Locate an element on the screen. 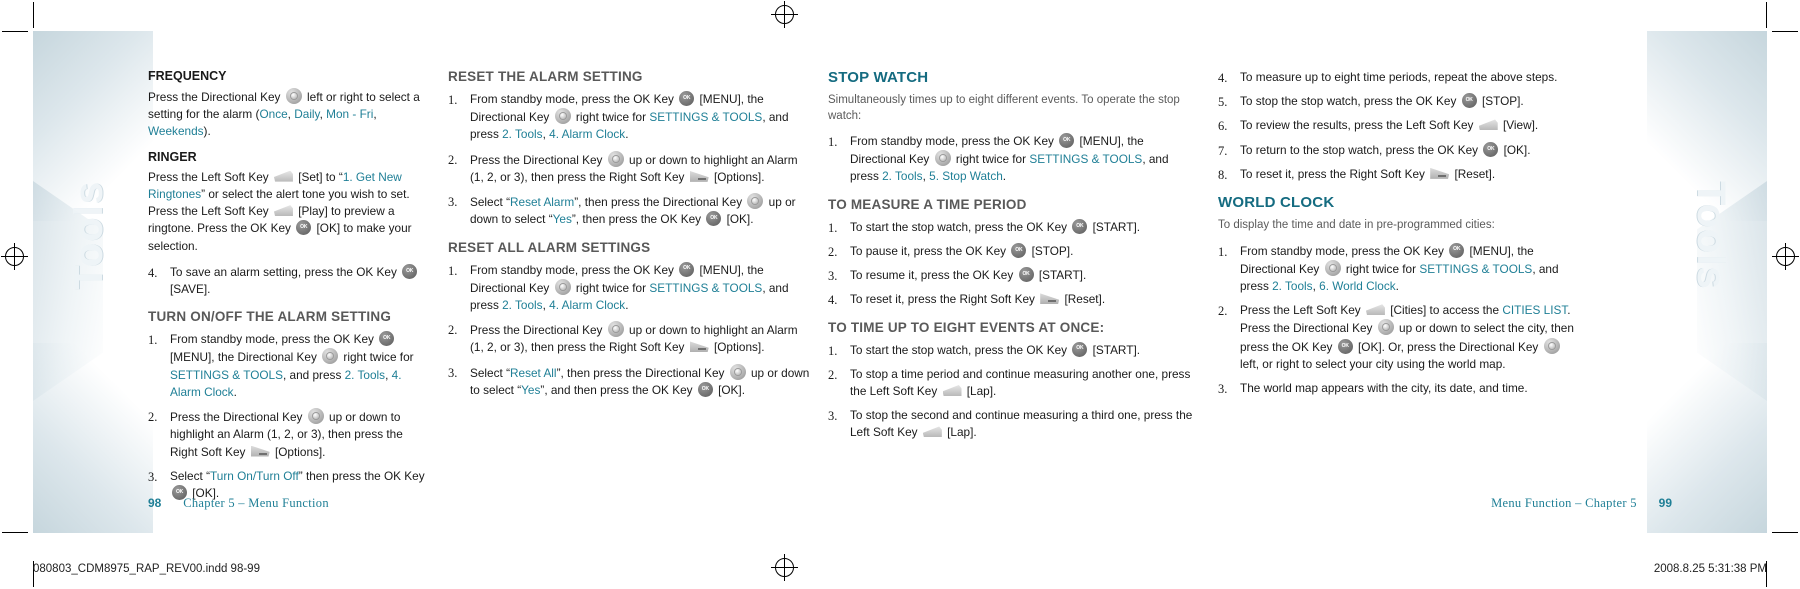 This screenshot has height=589, width=1800. link-daily: Daily is located at coordinates (306, 114).